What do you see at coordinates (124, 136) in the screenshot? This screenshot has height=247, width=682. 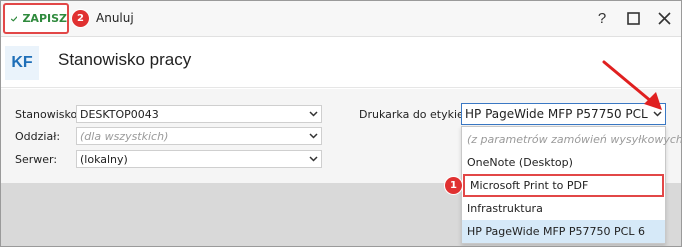 I see `oddzial-placeholder: (dla wszystkich)` at bounding box center [124, 136].